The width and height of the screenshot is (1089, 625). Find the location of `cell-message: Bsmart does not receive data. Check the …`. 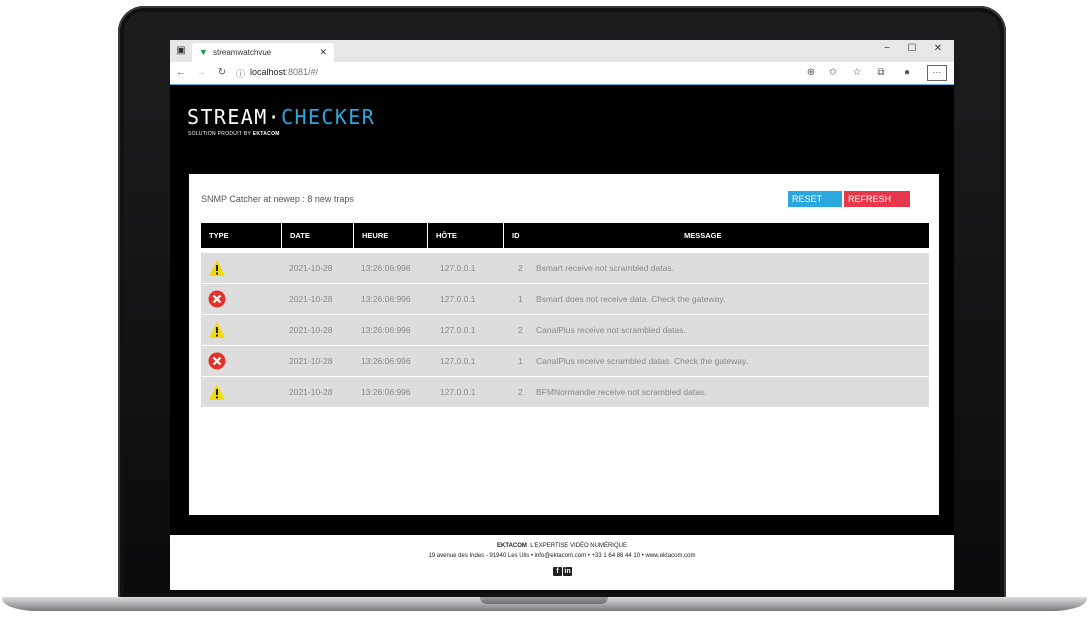

cell-message: Bsmart does not receive data. Check the … is located at coordinates (631, 299).